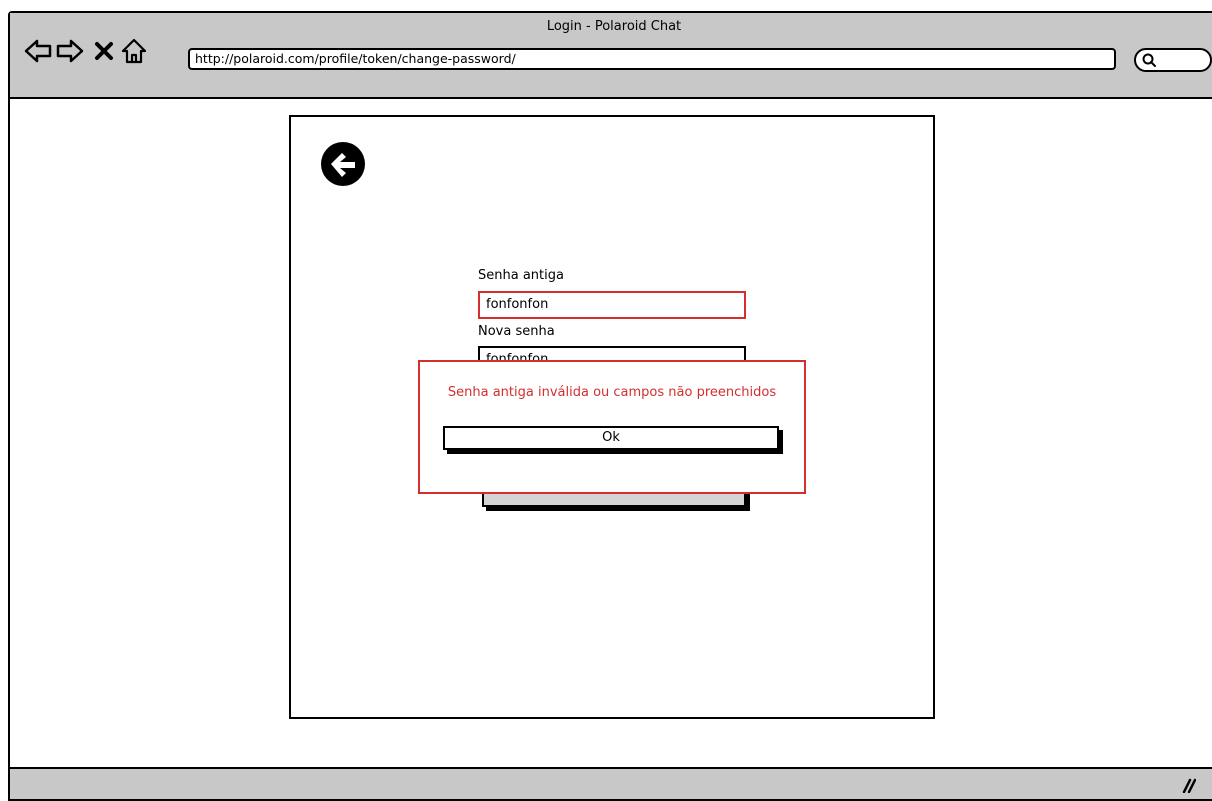 The height and width of the screenshot is (801, 1212). Describe the element at coordinates (521, 275) in the screenshot. I see `old-password-label: Senha antiga` at that location.